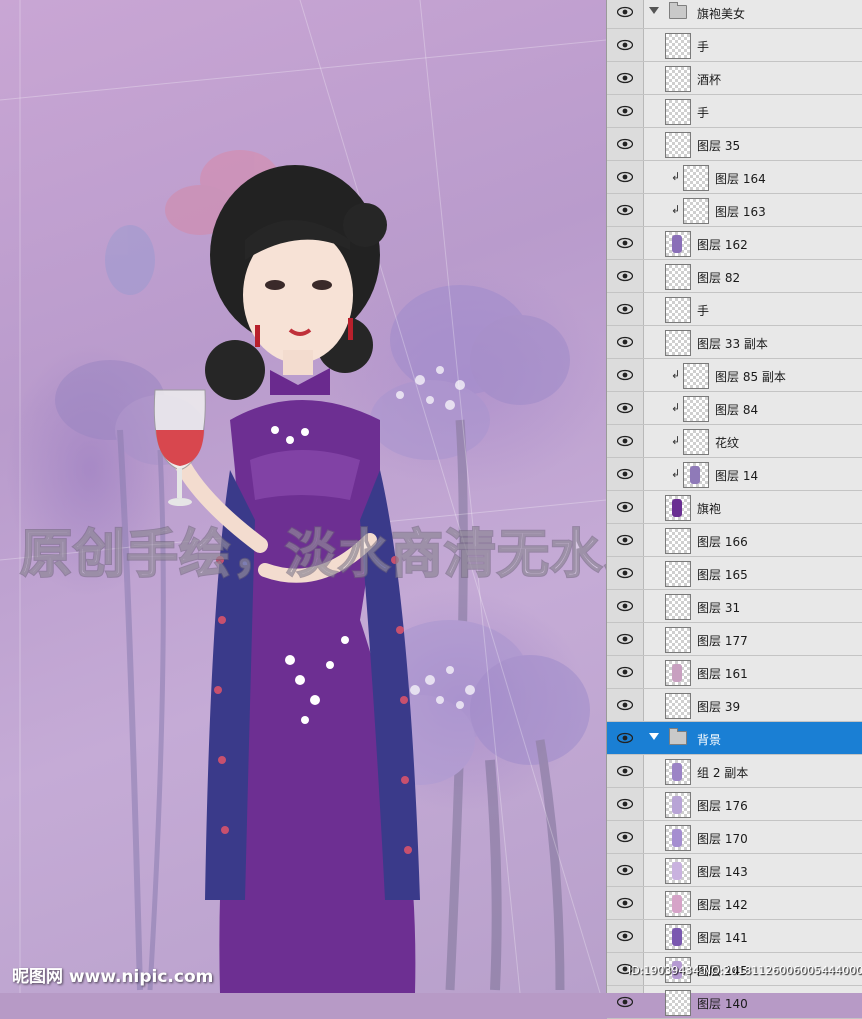 This screenshot has height=1019, width=862. I want to click on layer-name: 手, so click(703, 47).